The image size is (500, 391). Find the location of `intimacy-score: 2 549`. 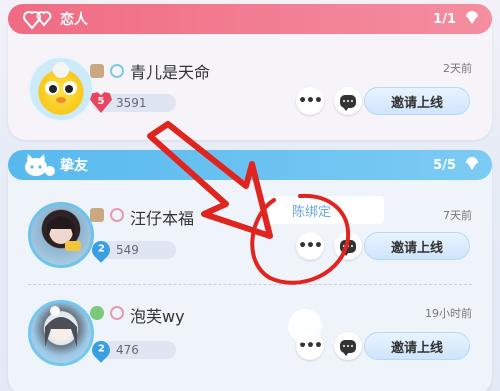

intimacy-score: 2 549 is located at coordinates (132, 250).